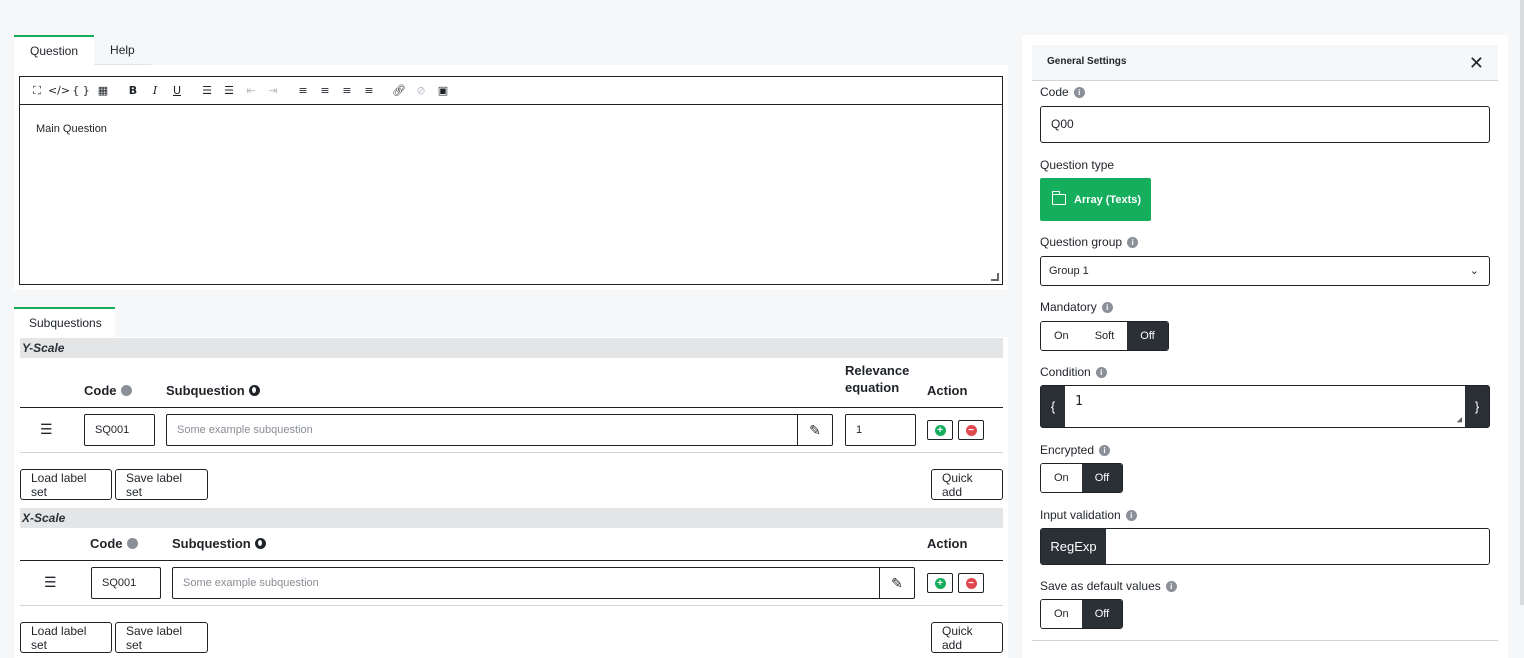  I want to click on question-type-button: Array (Texts), so click(1095, 199).